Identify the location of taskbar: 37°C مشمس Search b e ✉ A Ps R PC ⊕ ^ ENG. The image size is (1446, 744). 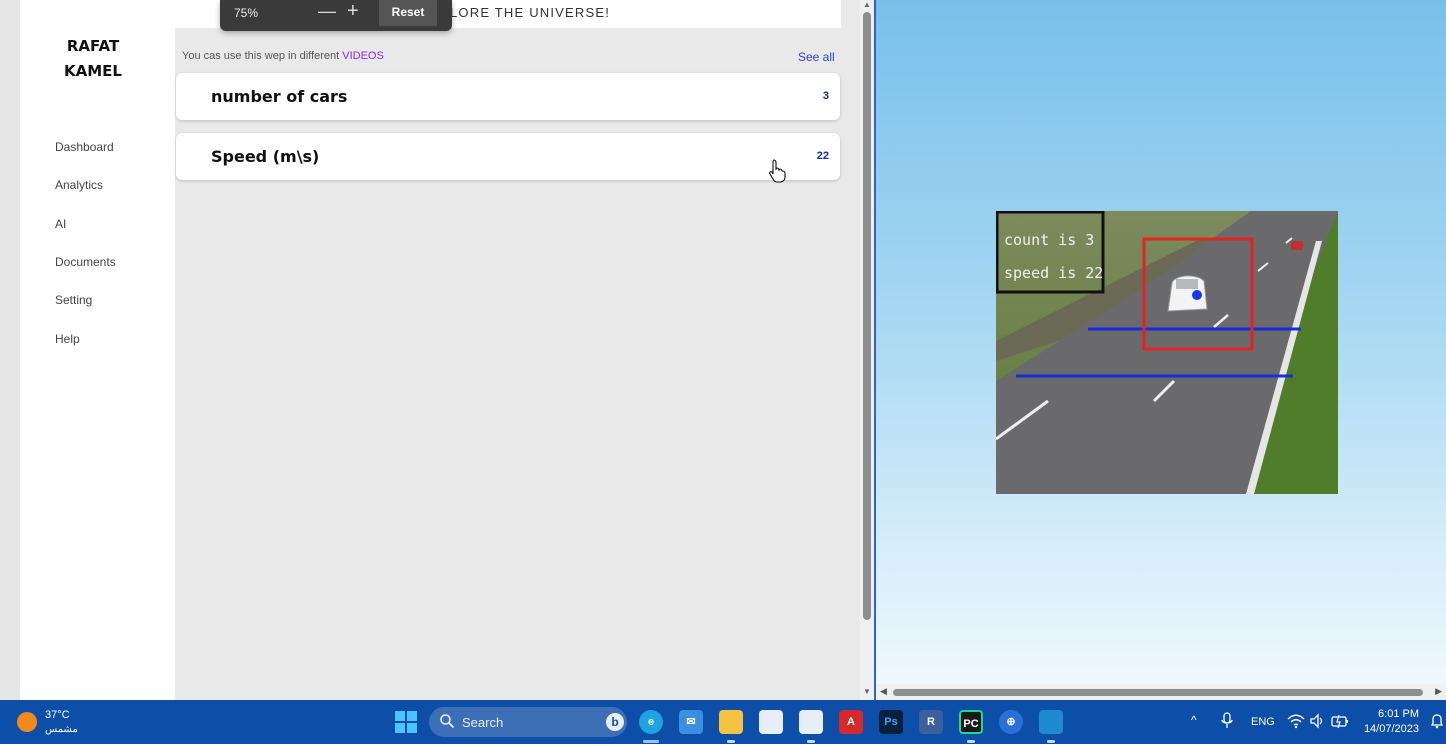
(723, 722).